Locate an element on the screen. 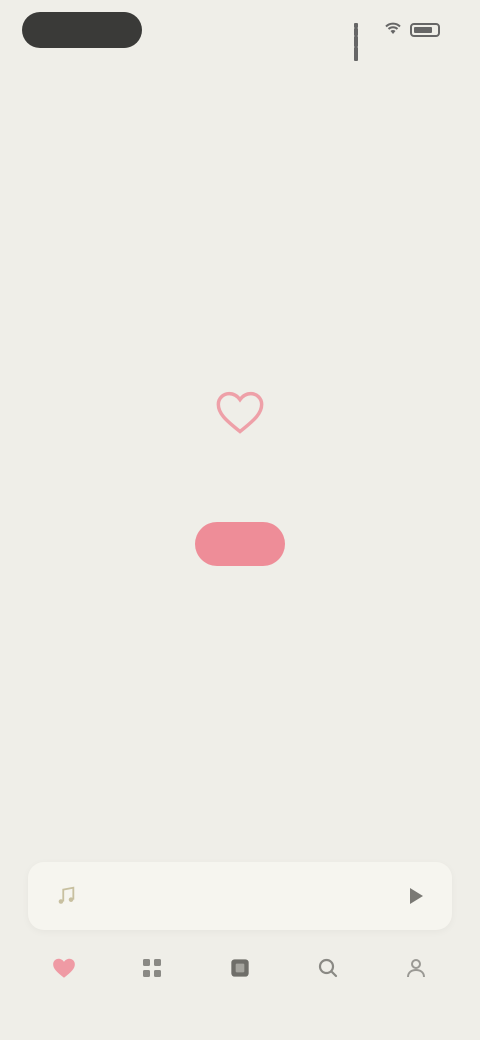 The height and width of the screenshot is (1040, 480). library-icon is located at coordinates (240, 968).